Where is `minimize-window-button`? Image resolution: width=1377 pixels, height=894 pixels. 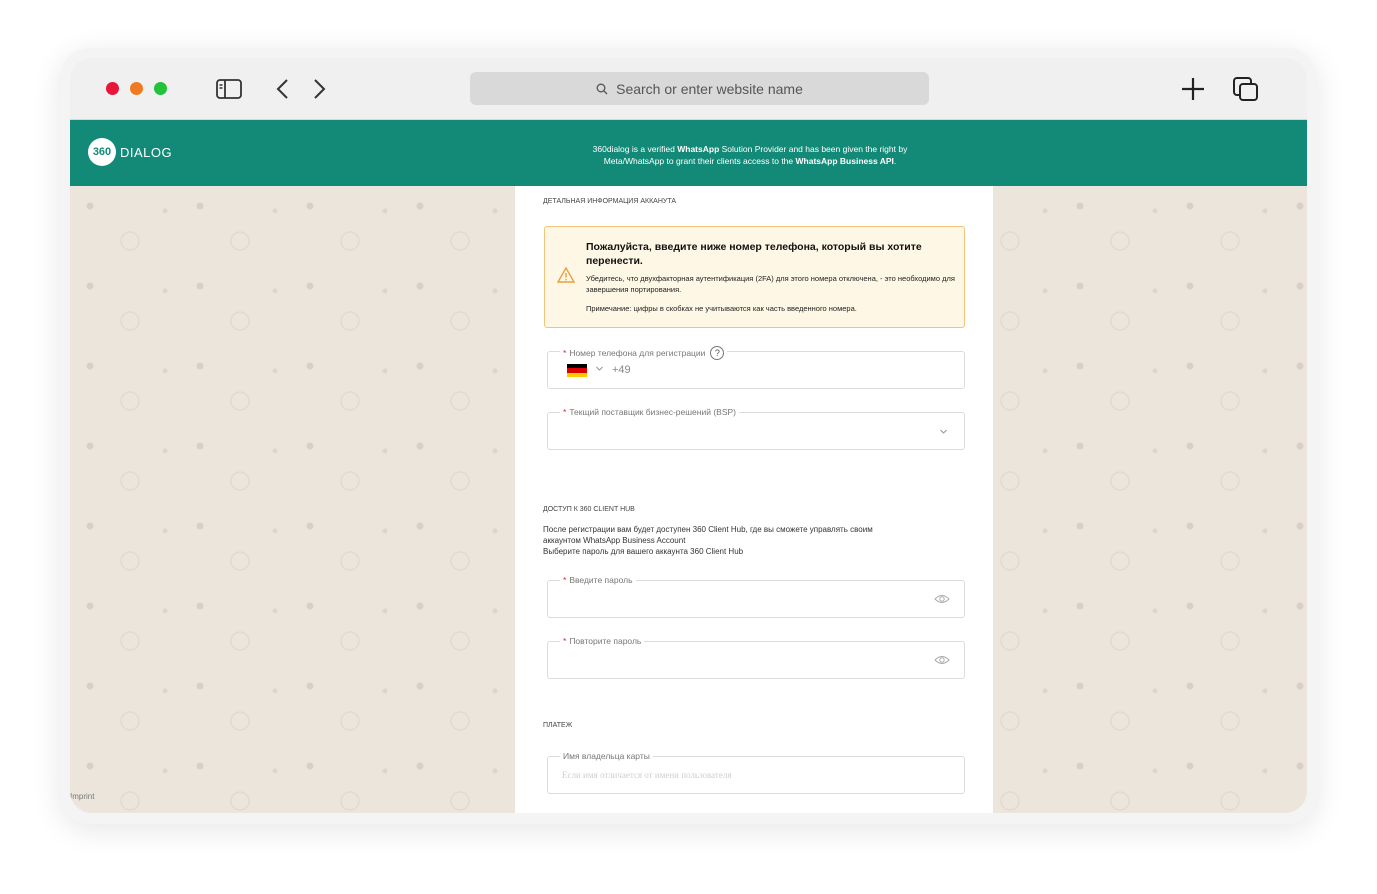 minimize-window-button is located at coordinates (136, 88).